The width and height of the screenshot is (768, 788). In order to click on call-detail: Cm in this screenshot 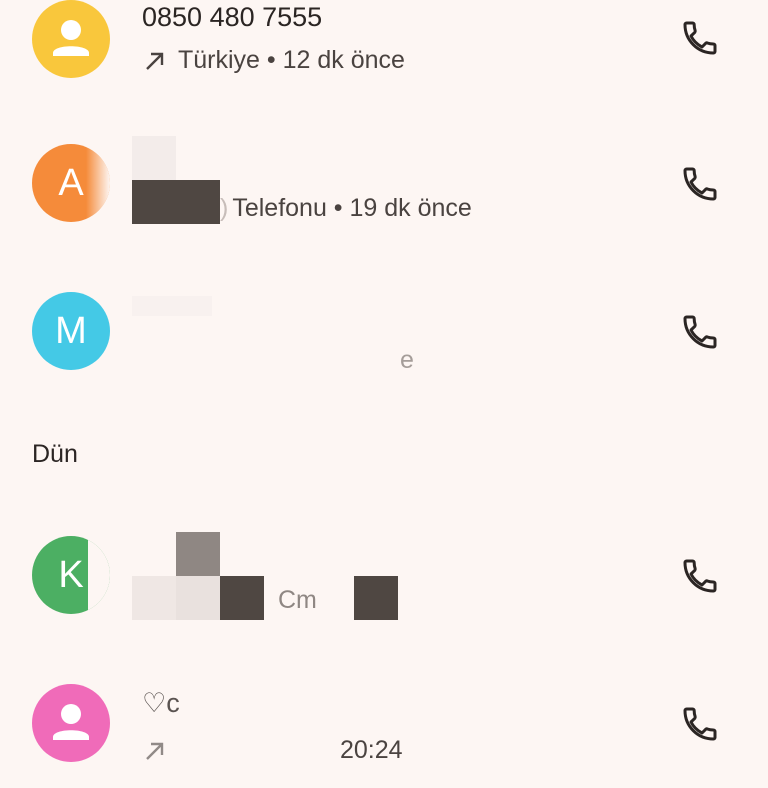, I will do `click(297, 600)`.